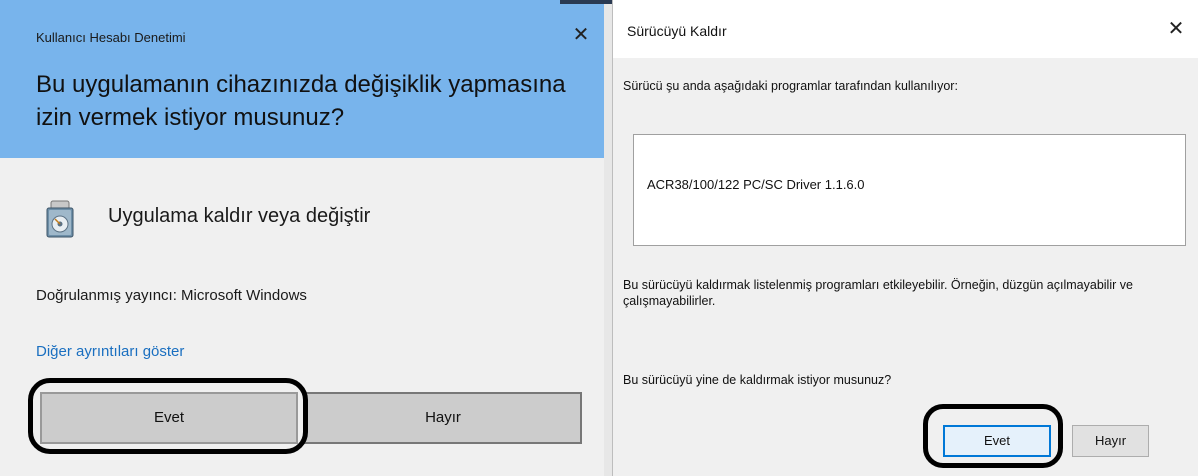  I want to click on programs-listbox: ACR38/100/122 PC/SC Driver 1.1.6.0, so click(909, 190).